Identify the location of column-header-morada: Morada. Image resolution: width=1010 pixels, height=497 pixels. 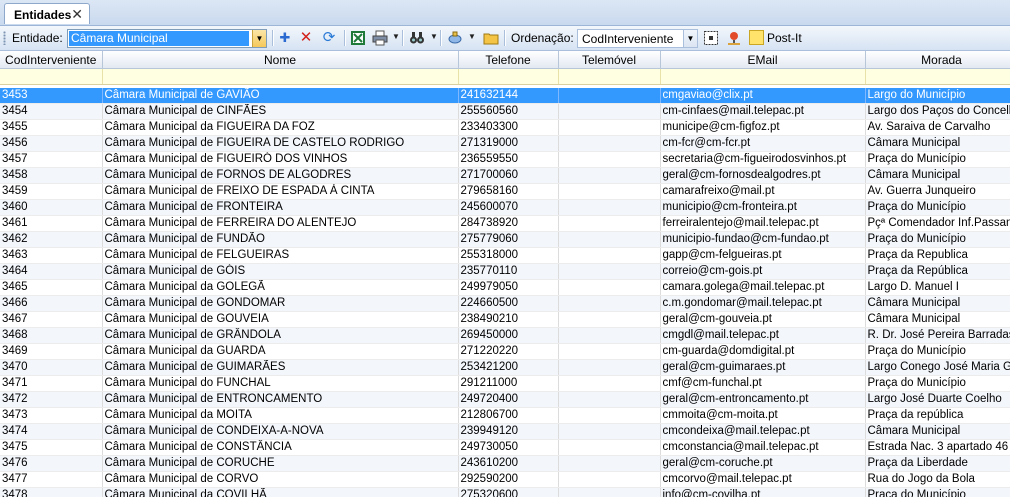
(937, 60).